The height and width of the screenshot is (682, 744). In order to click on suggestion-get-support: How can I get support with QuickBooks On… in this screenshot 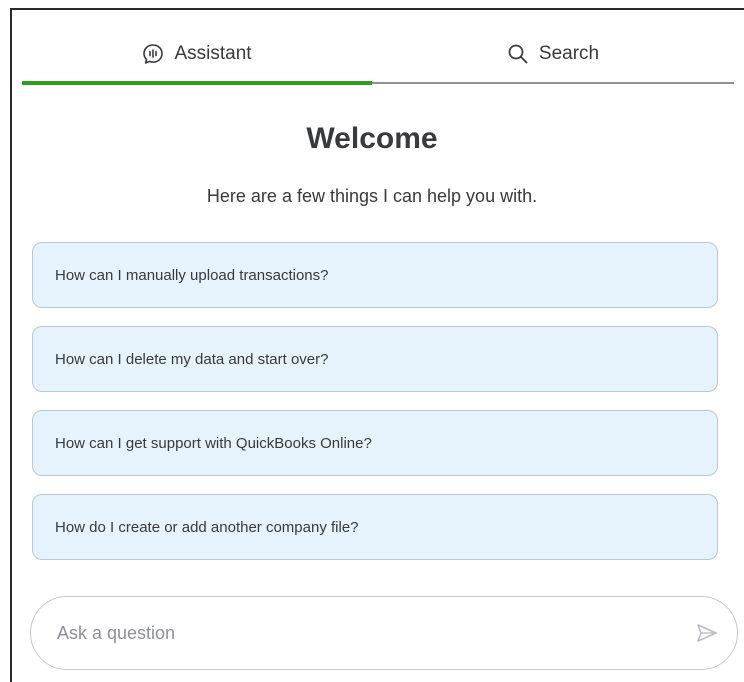, I will do `click(375, 443)`.